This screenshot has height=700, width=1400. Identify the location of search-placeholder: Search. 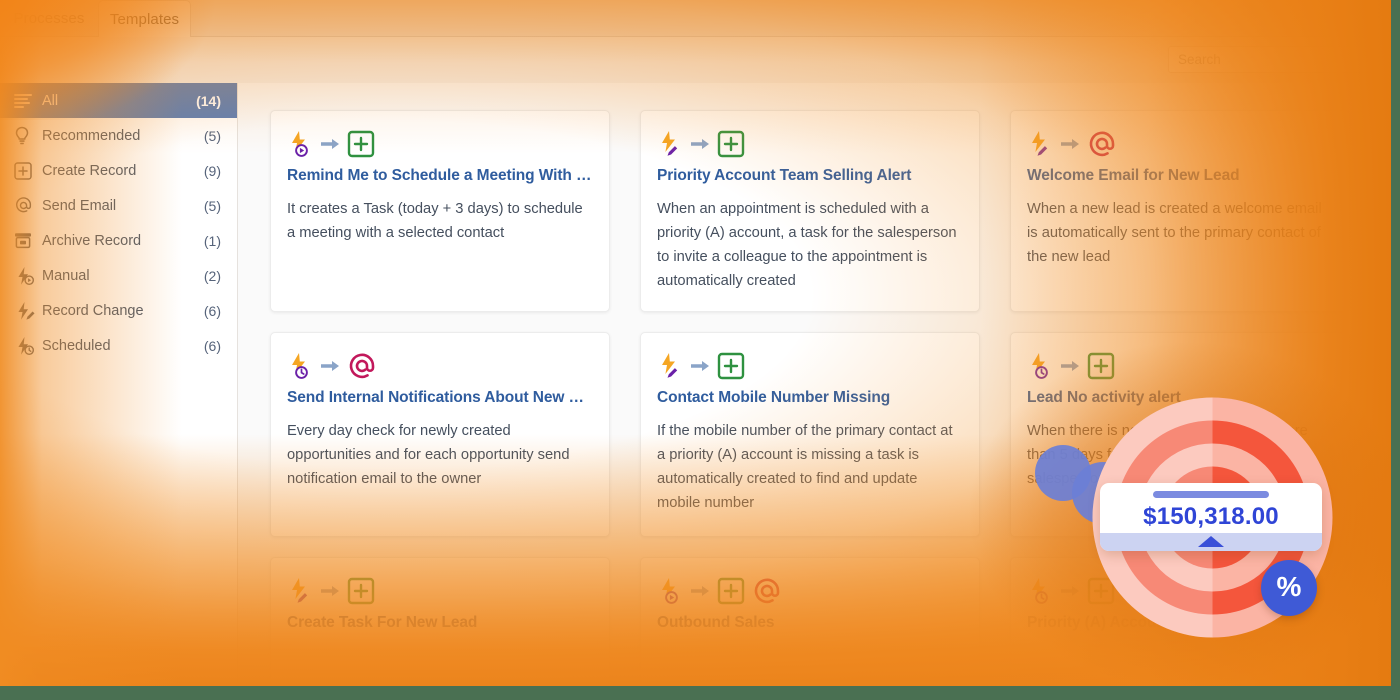
(1199, 59).